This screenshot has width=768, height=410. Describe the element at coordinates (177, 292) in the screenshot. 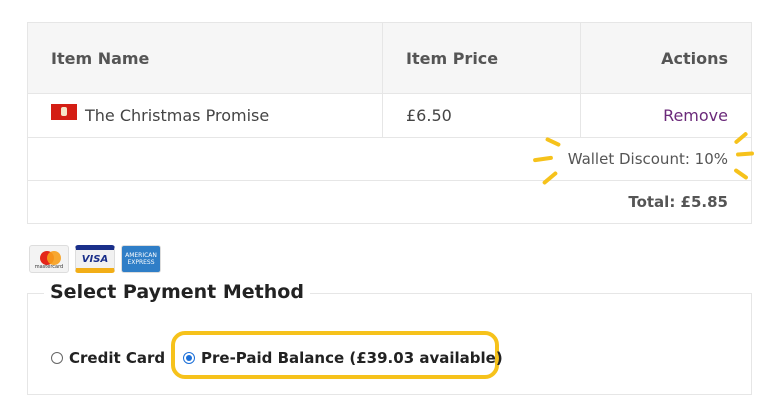

I see `payment-method-title: Select Payment Method` at that location.